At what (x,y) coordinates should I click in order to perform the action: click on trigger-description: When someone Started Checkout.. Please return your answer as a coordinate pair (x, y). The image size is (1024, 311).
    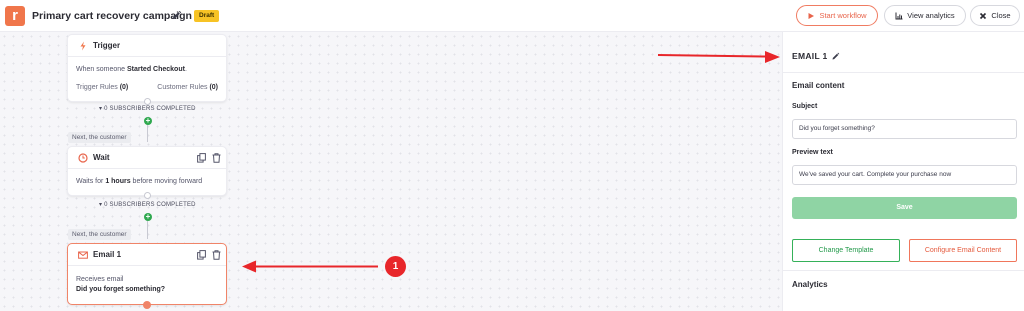
    Looking at the image, I should click on (131, 69).